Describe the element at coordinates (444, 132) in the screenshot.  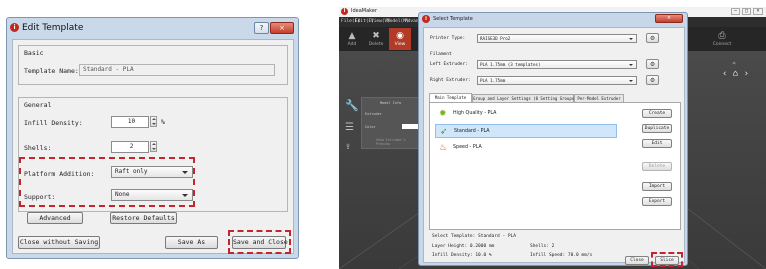
I see `standard-icon: ➶` at that location.